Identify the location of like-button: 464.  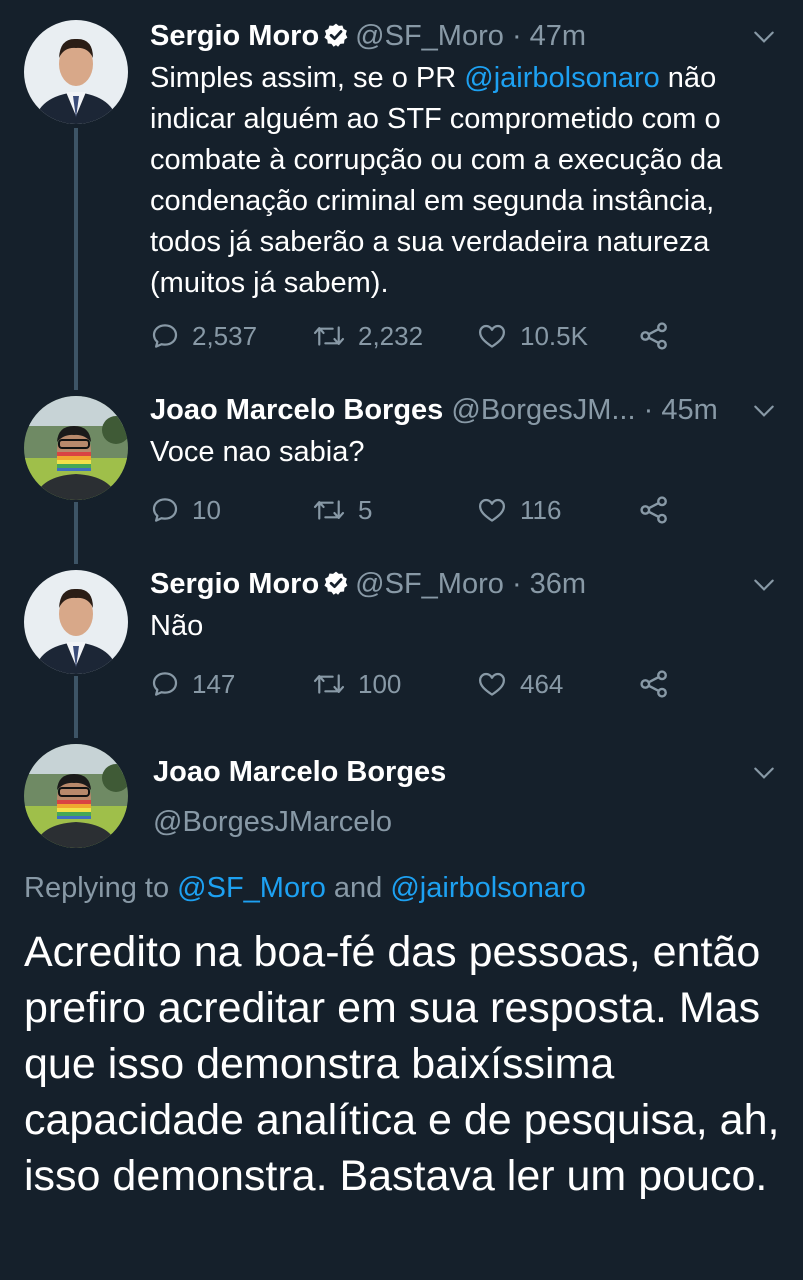
(519, 684).